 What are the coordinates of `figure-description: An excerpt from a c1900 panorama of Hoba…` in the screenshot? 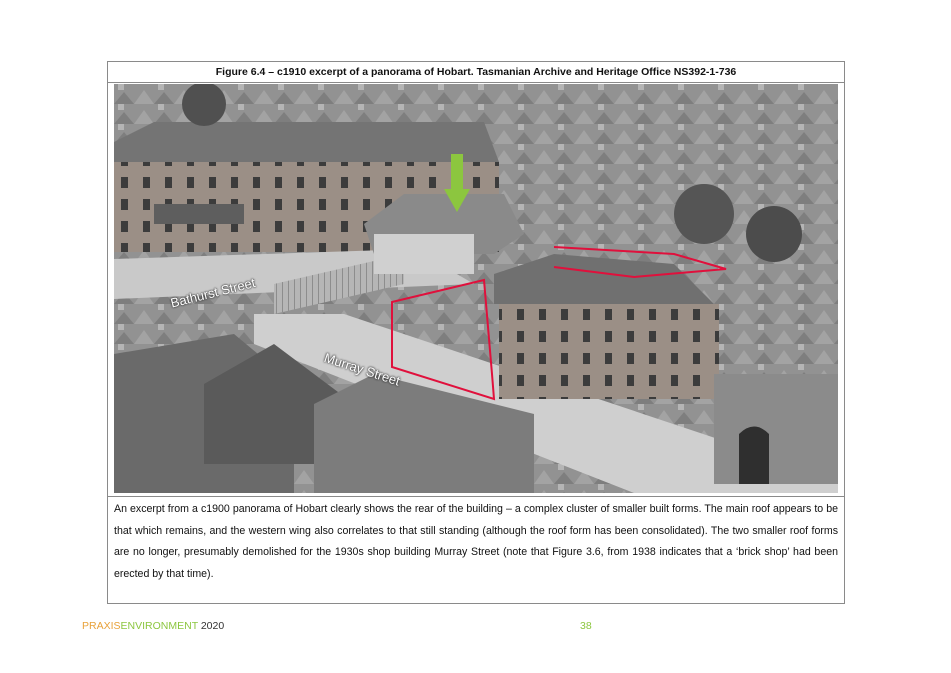 It's located at (476, 541).